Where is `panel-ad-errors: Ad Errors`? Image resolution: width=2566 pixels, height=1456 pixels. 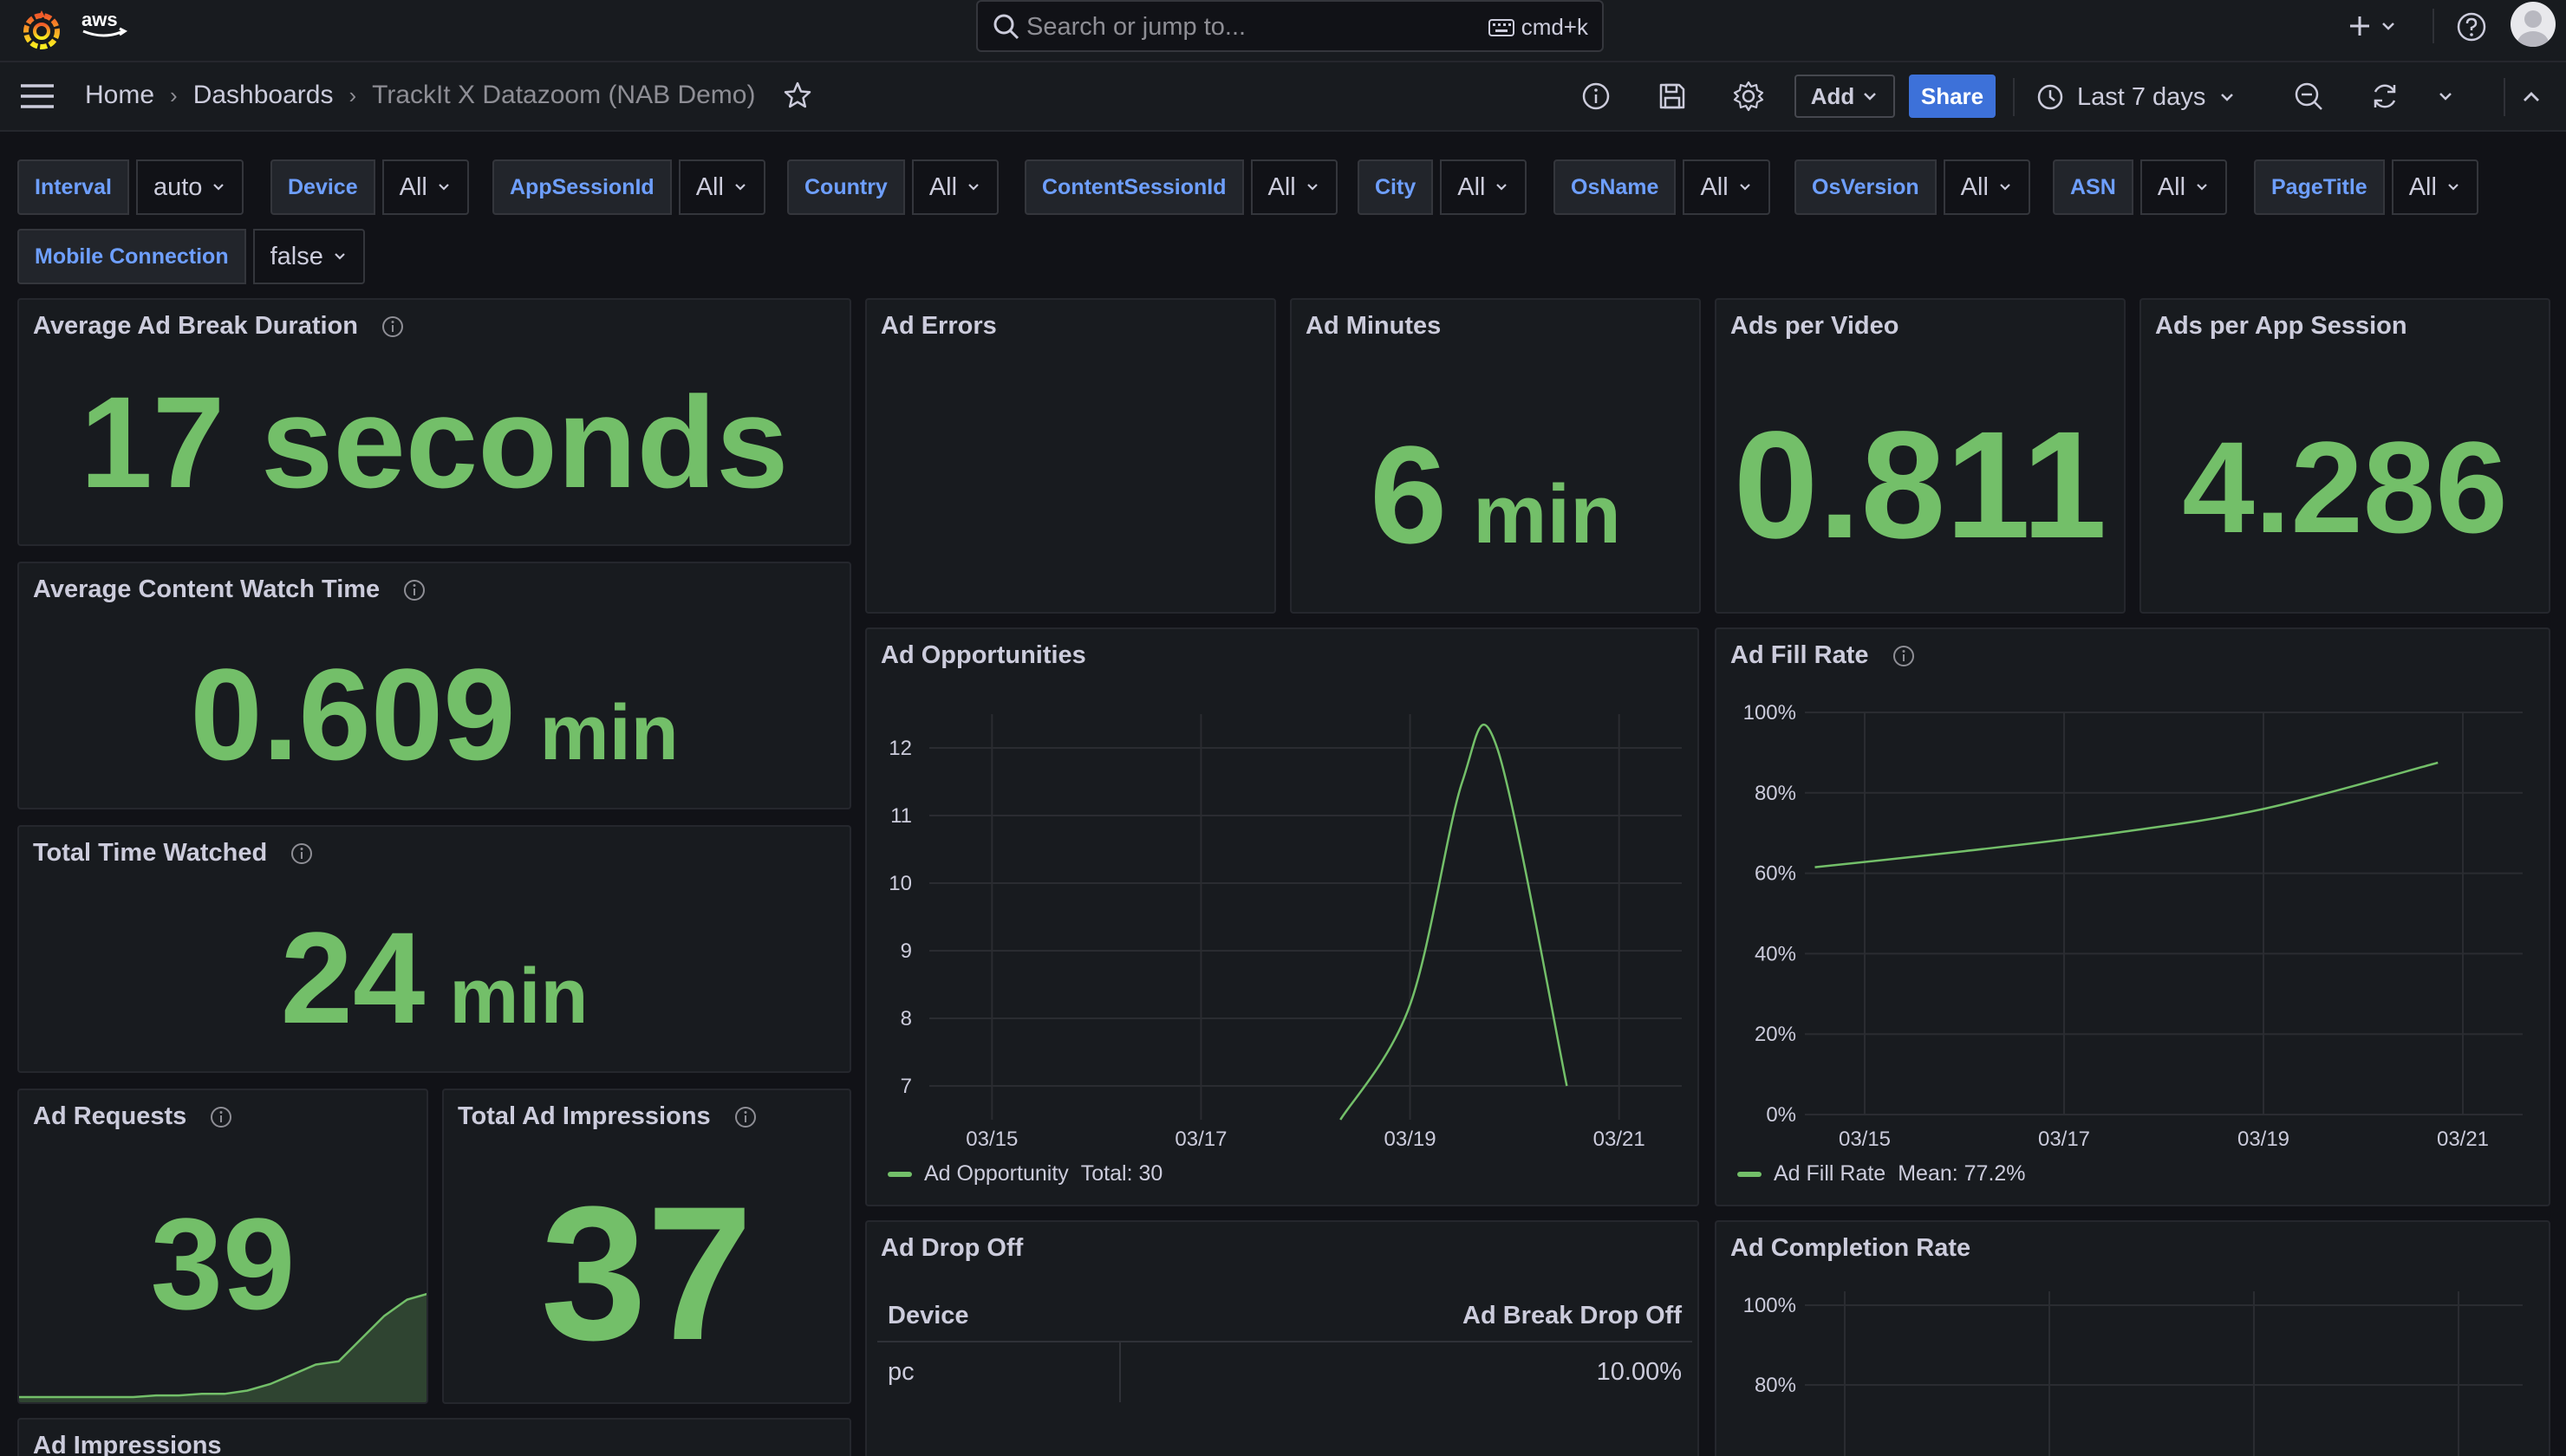 panel-ad-errors: Ad Errors is located at coordinates (1070, 456).